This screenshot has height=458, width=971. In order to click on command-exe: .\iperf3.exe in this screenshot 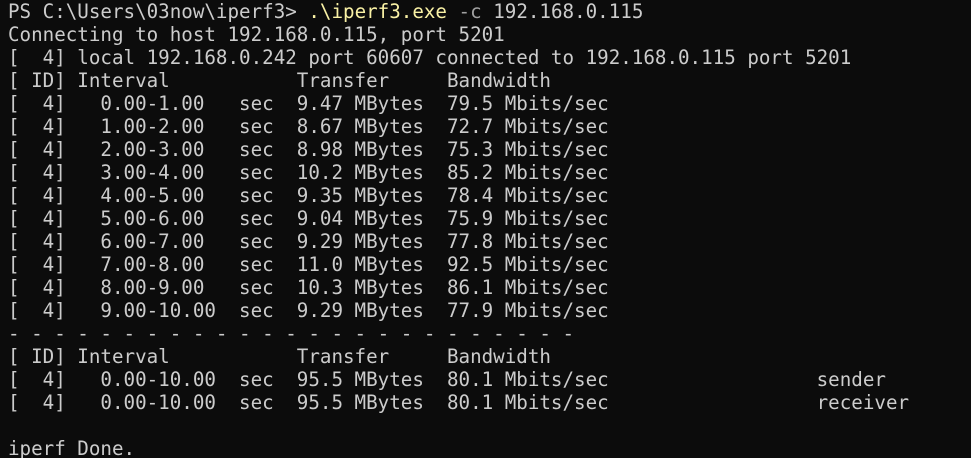, I will do `click(377, 11)`.